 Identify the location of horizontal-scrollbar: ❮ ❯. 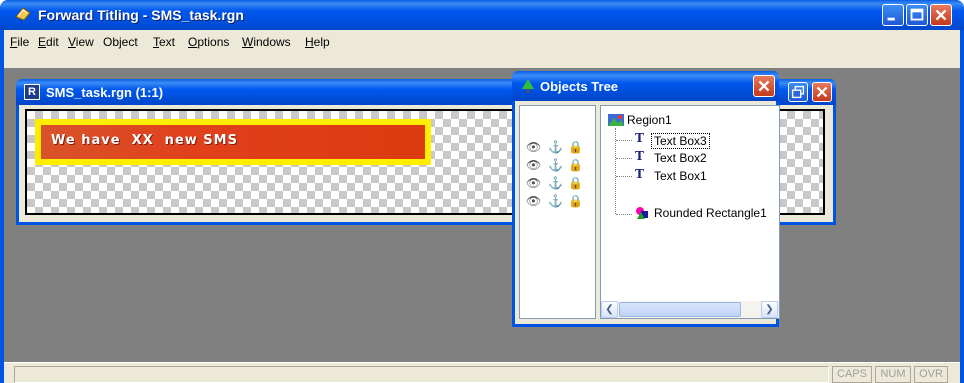
(690, 309).